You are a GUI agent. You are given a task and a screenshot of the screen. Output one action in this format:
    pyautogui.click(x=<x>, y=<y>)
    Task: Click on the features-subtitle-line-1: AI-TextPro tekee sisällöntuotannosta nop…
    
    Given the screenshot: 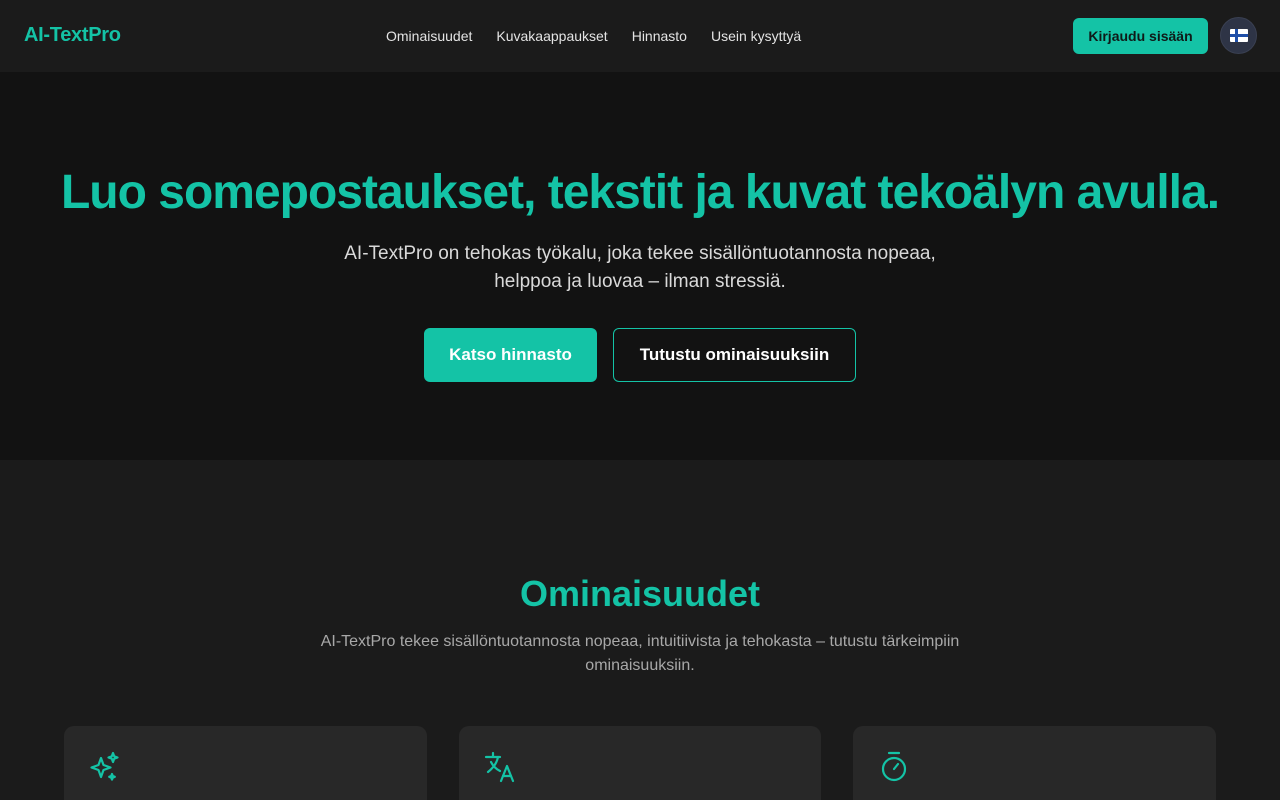 What is the action you would take?
    pyautogui.click(x=640, y=641)
    